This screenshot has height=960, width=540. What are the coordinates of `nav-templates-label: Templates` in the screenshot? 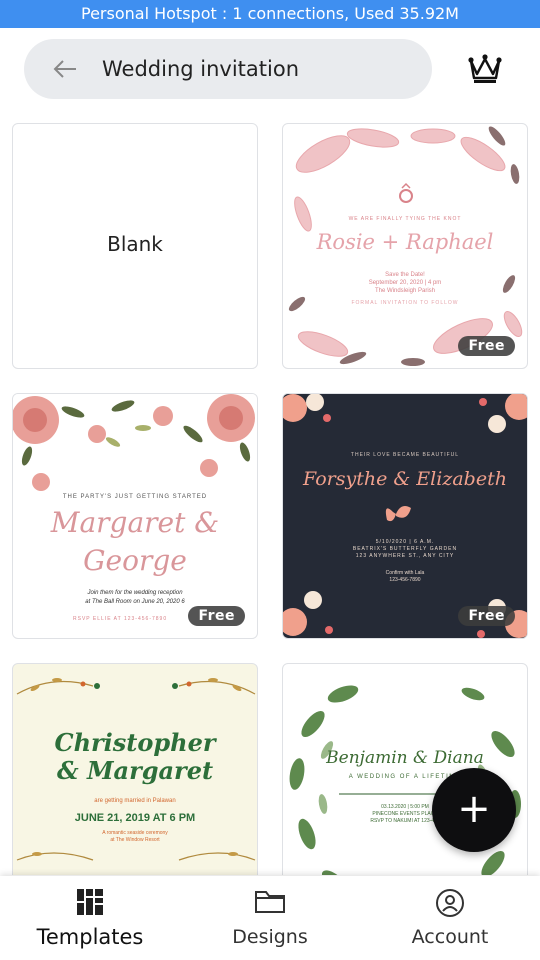 It's located at (90, 937).